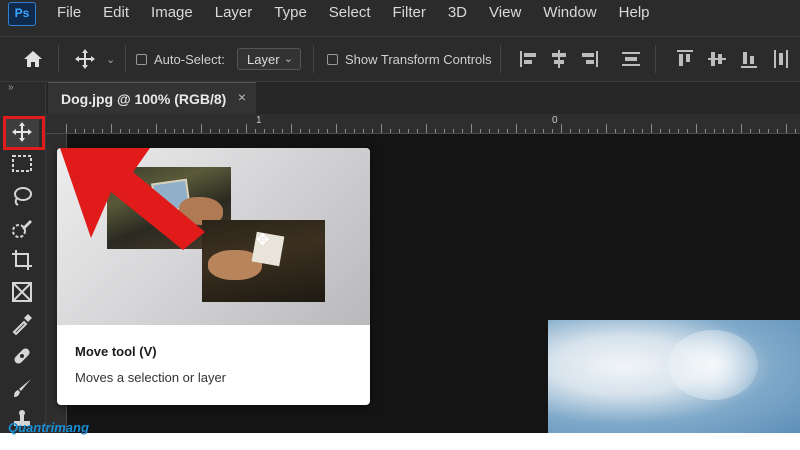  I want to click on auto-select-checkbox: Auto-Select:, so click(180, 59).